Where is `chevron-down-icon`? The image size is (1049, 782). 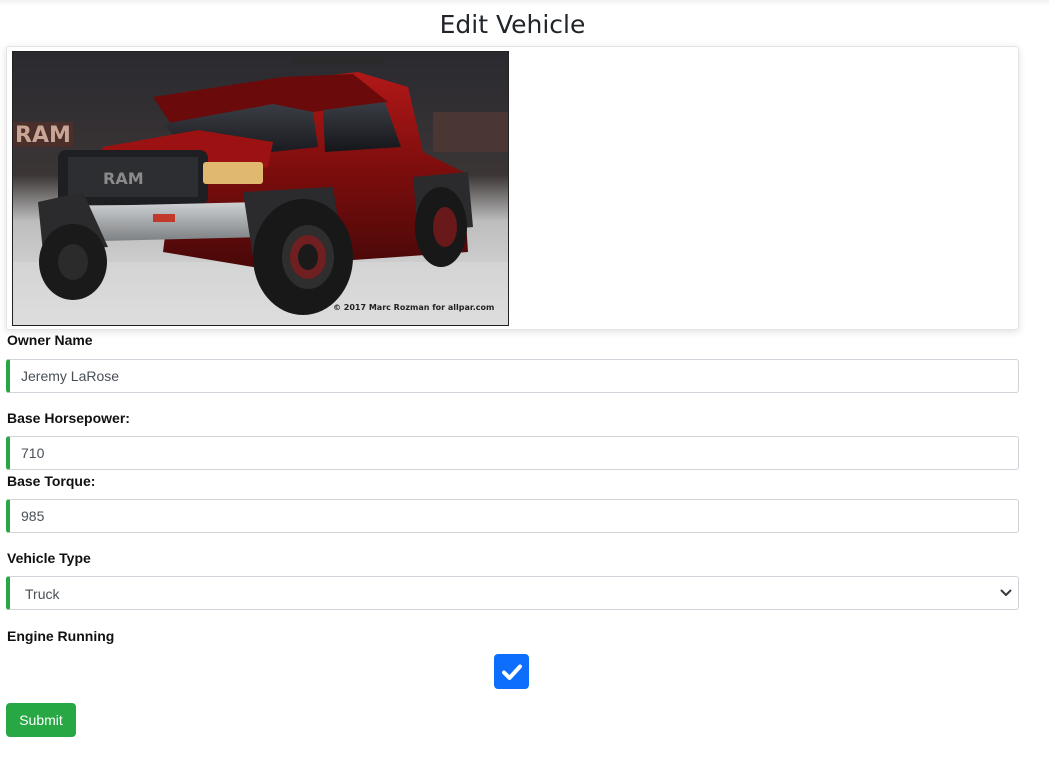 chevron-down-icon is located at coordinates (1006, 592).